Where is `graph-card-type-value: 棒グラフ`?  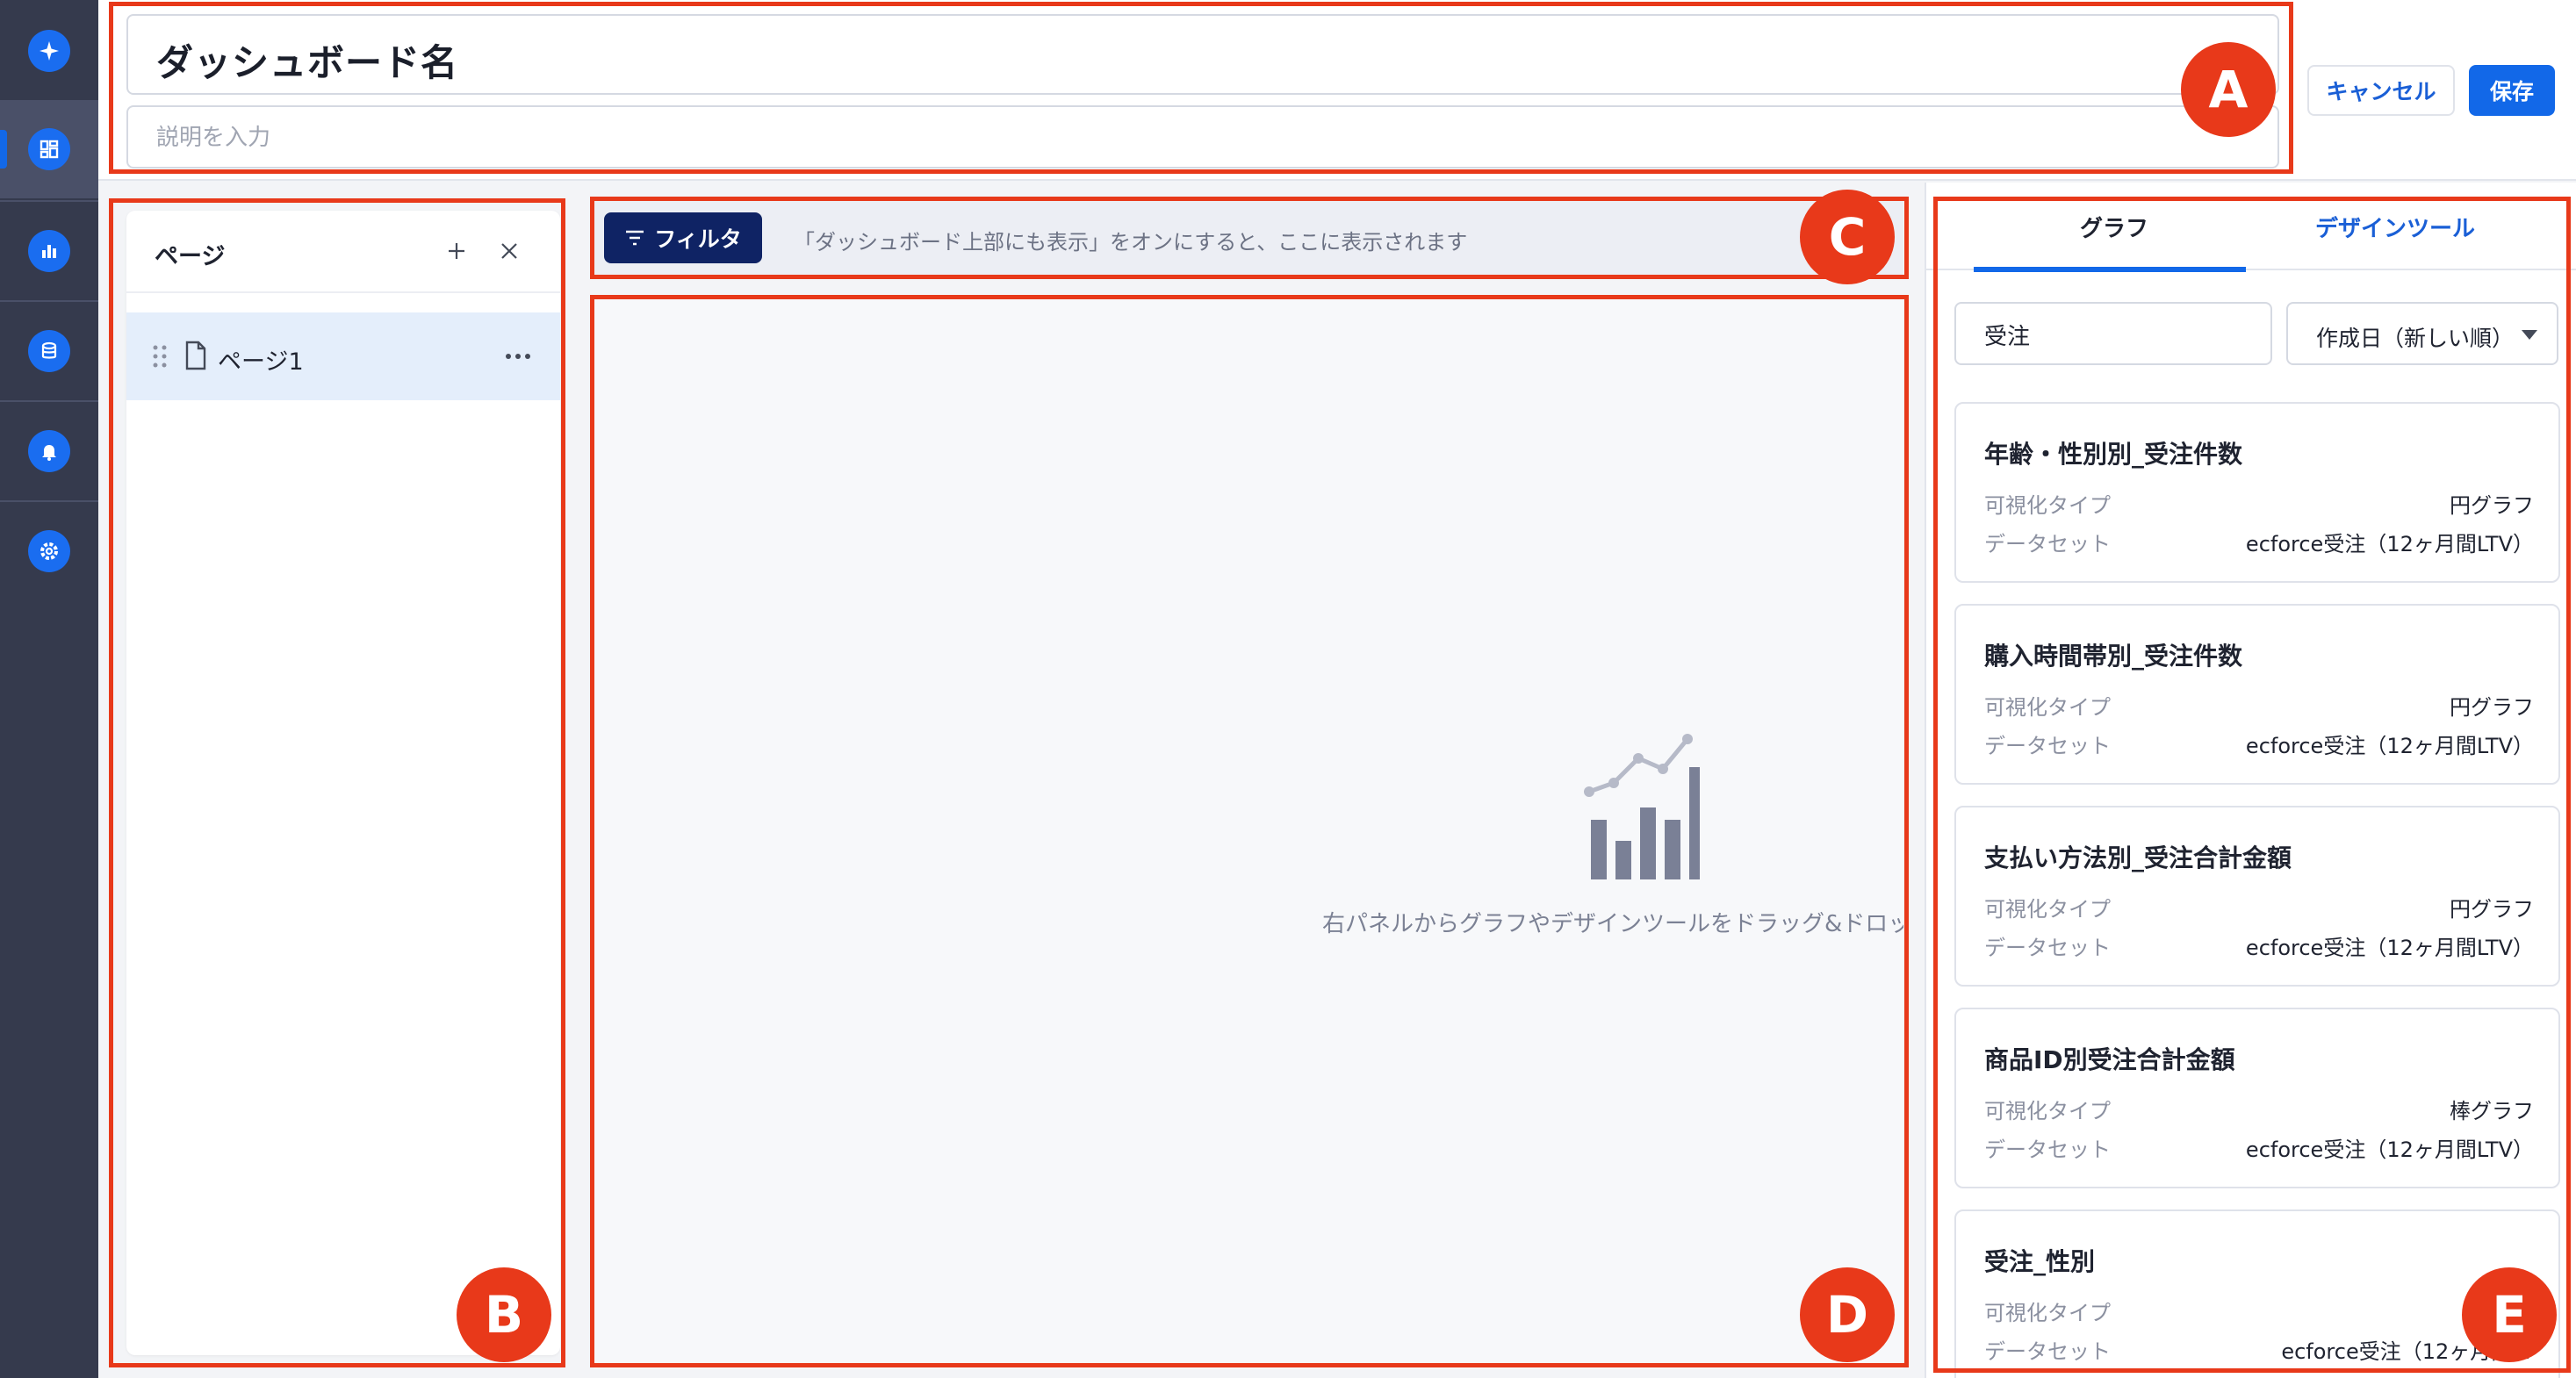
graph-card-type-value: 棒グラフ is located at coordinates (2492, 1111).